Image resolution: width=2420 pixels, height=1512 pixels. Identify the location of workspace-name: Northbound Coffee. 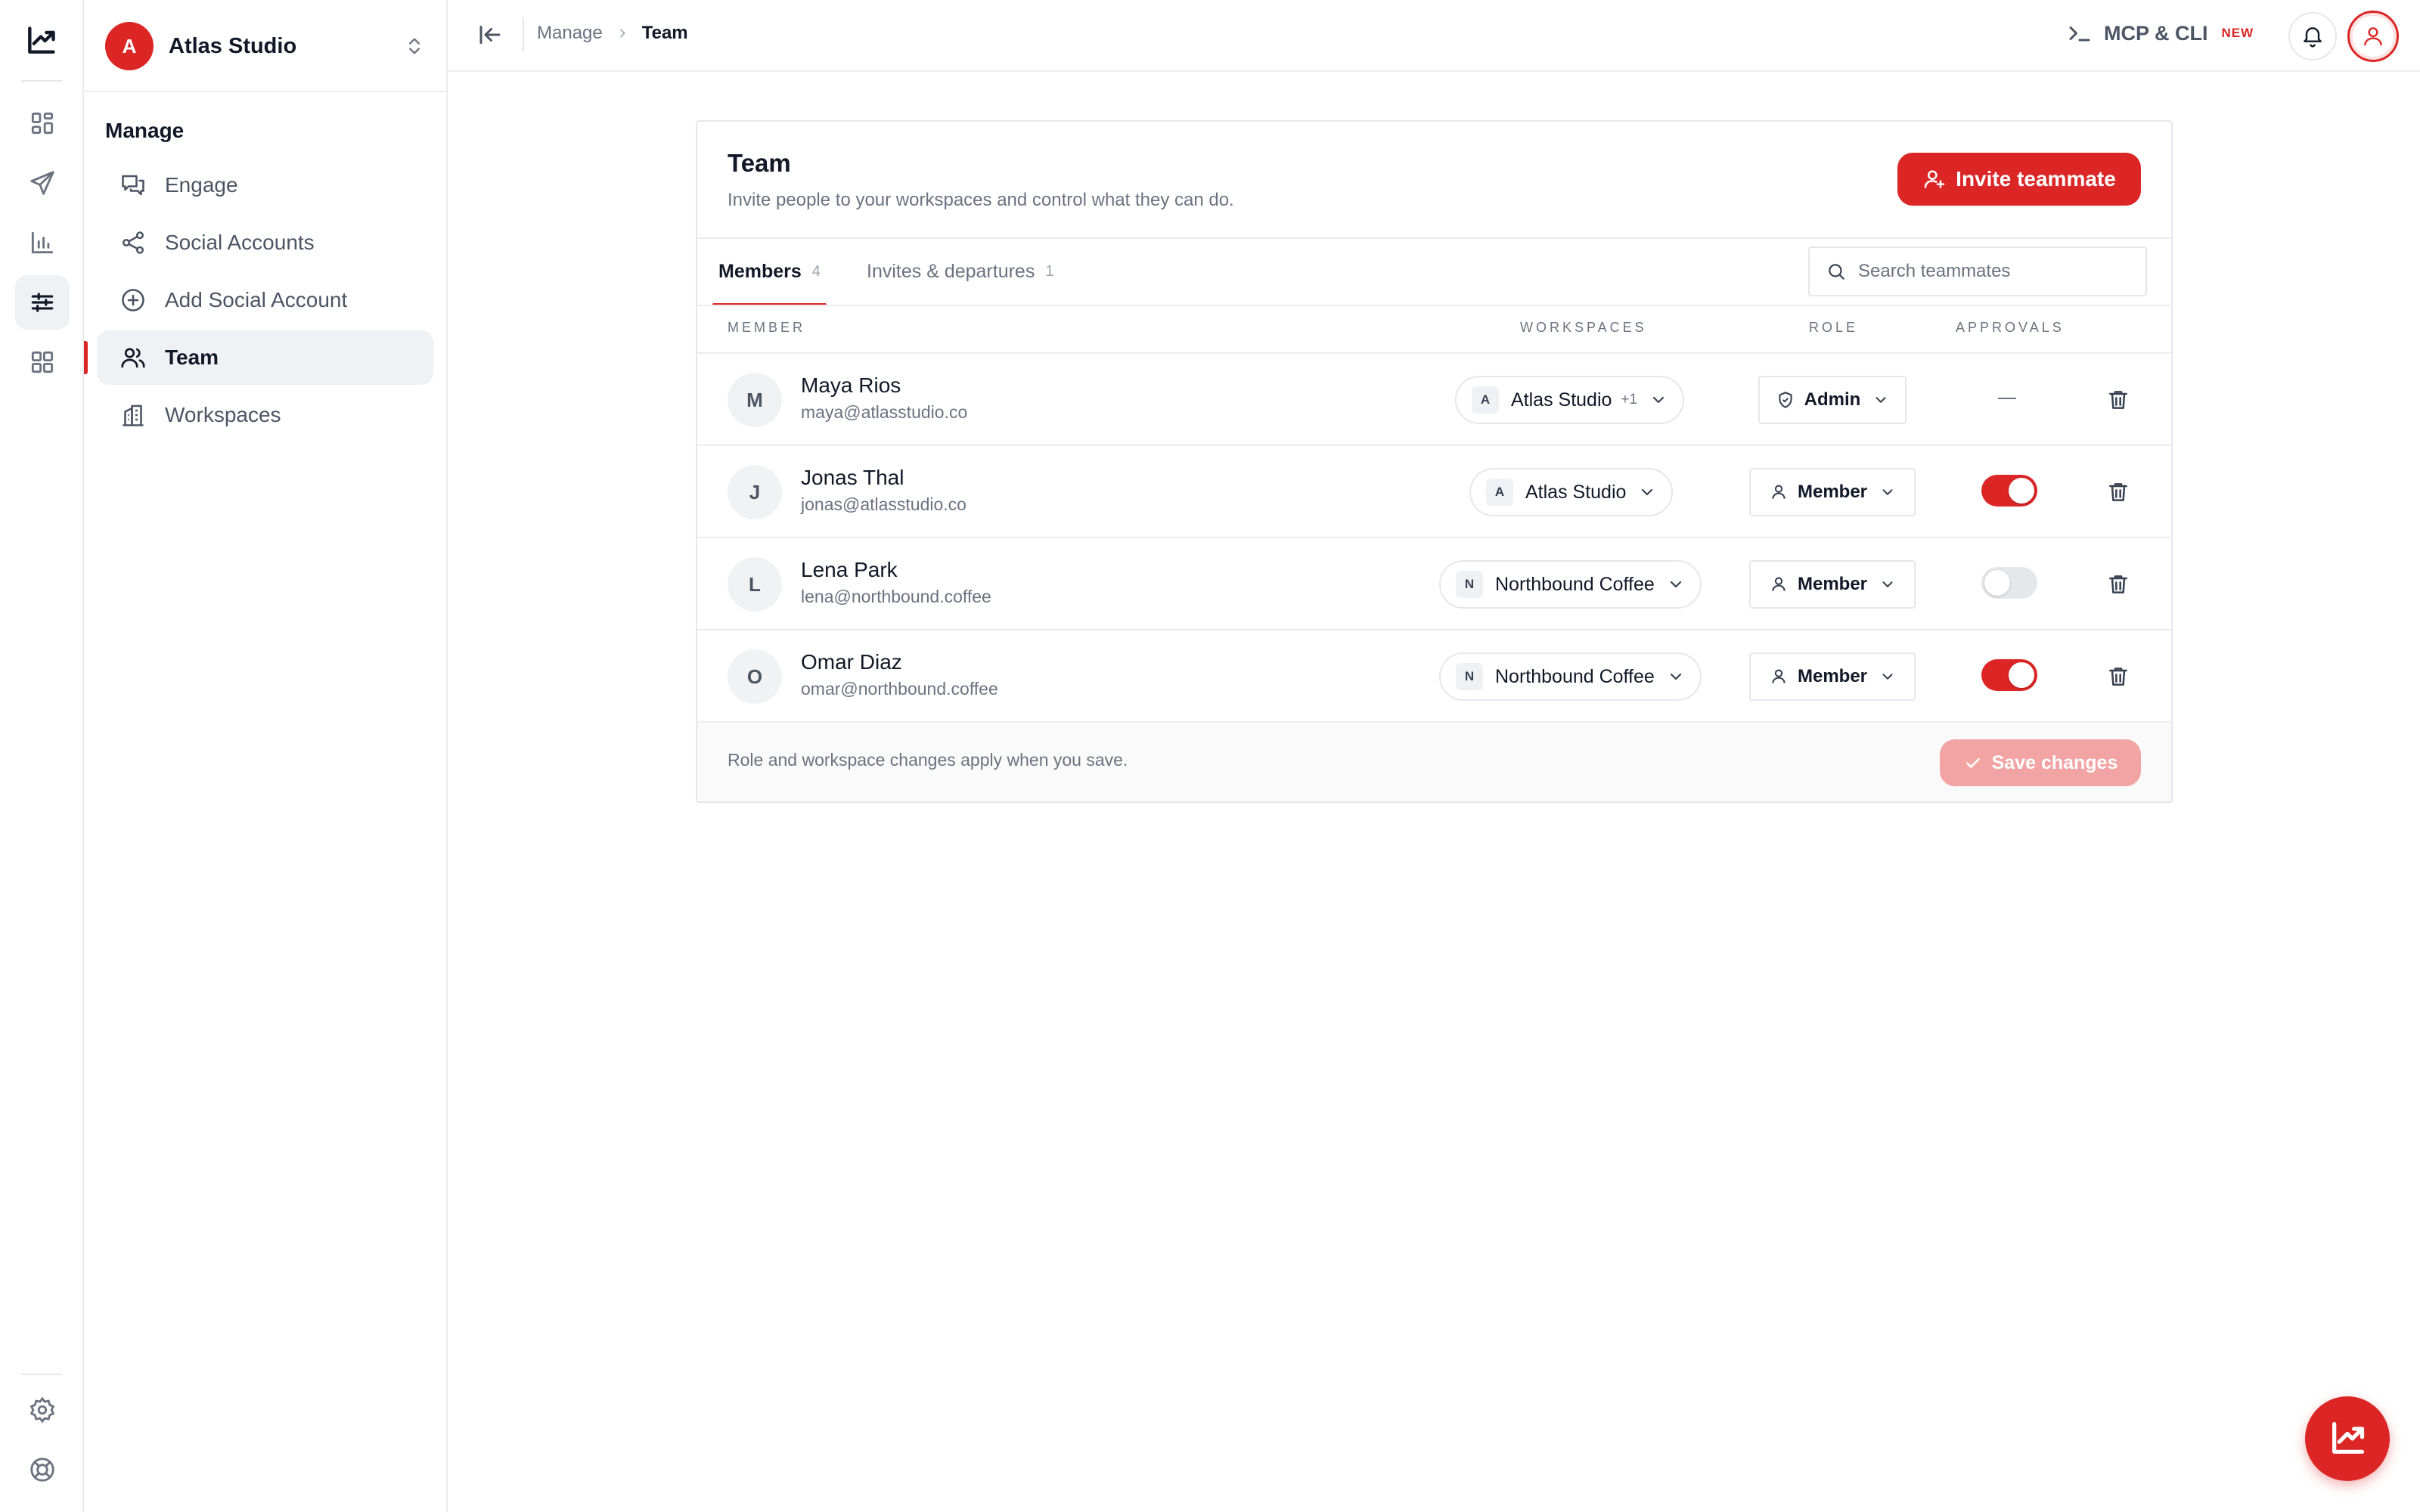
(1575, 676).